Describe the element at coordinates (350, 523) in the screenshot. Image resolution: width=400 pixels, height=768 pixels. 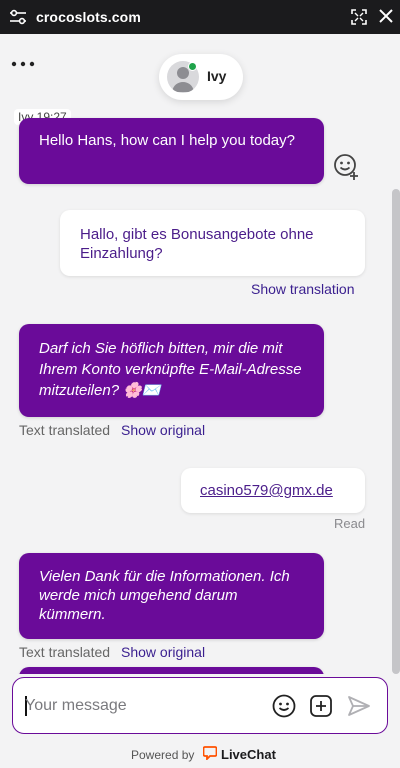
I see `read-status: Read` at that location.